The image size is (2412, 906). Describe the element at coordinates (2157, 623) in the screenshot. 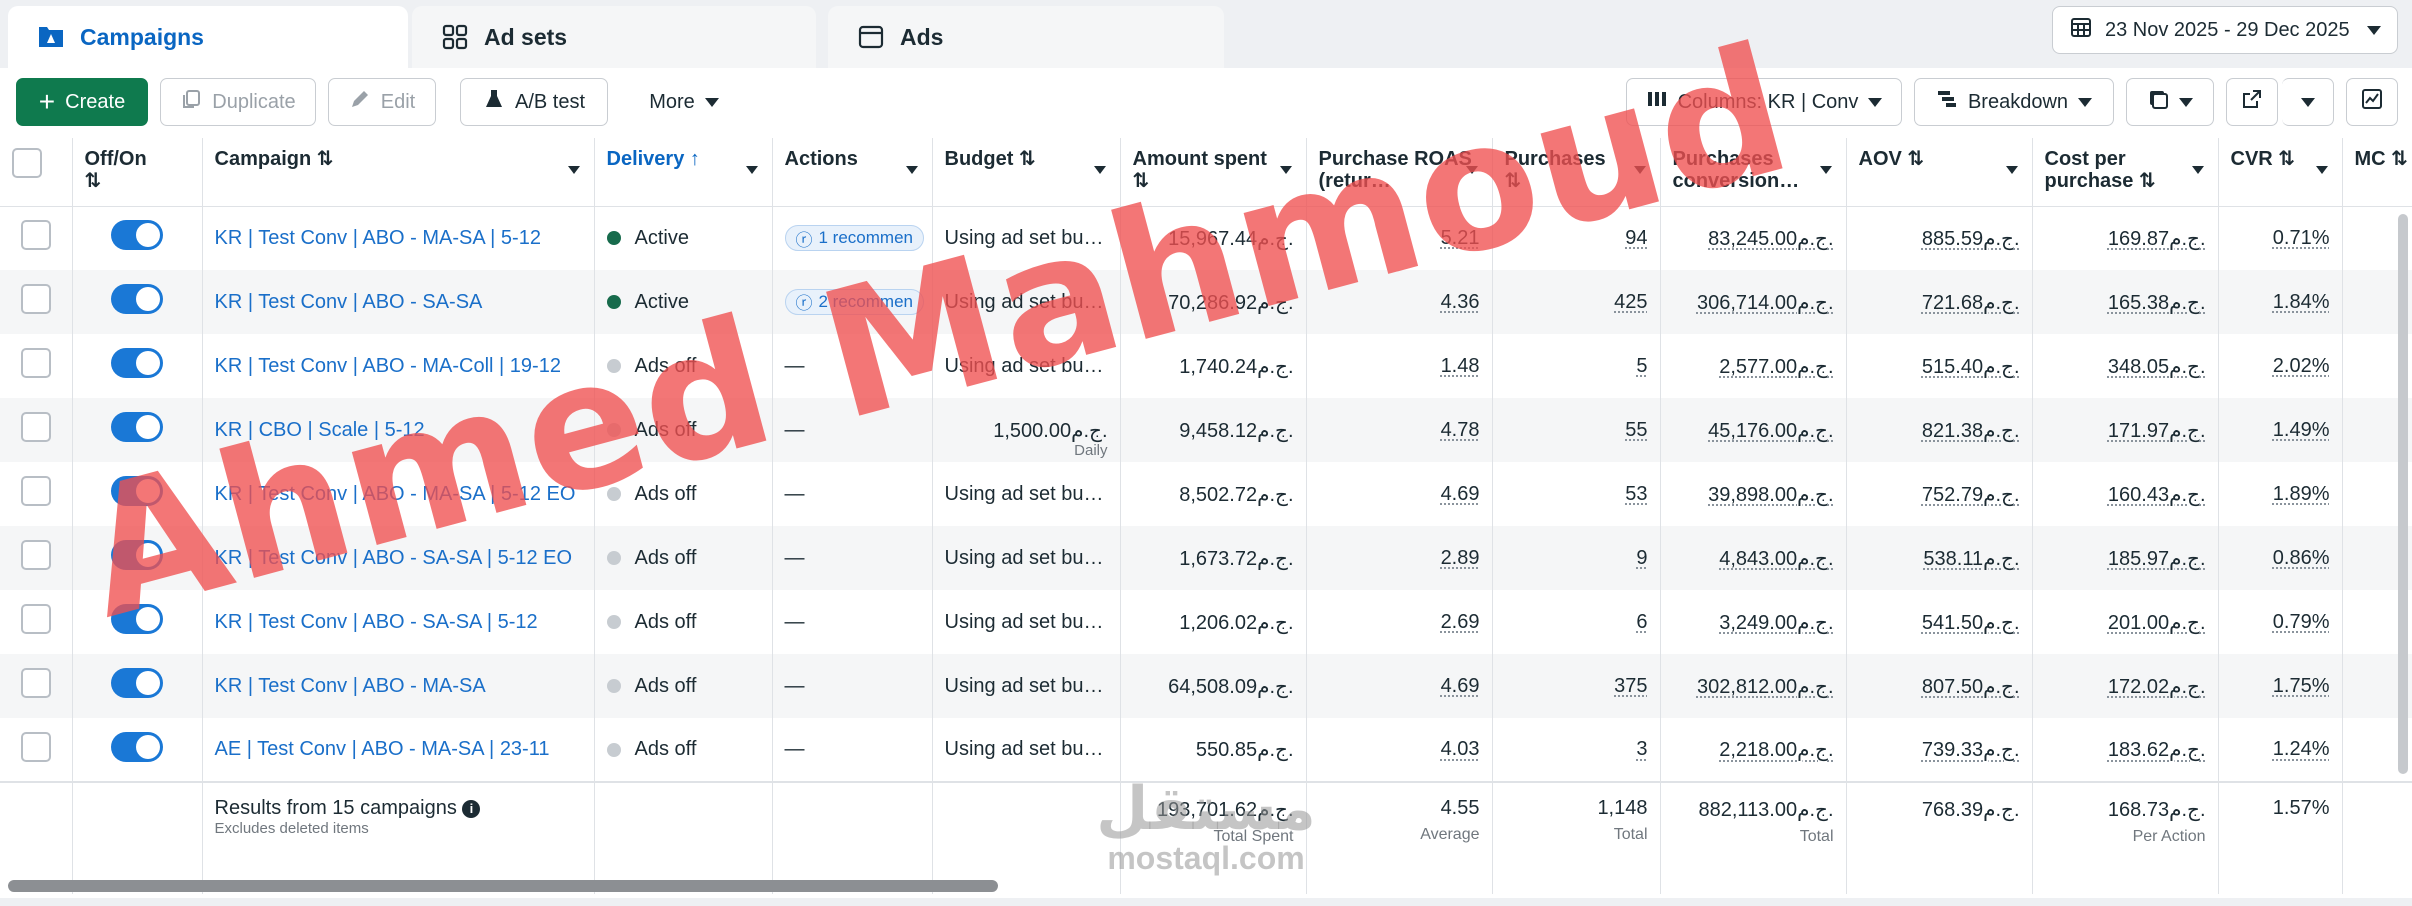

I see `cost-per-purchase-value: 201.00ج.م.` at that location.